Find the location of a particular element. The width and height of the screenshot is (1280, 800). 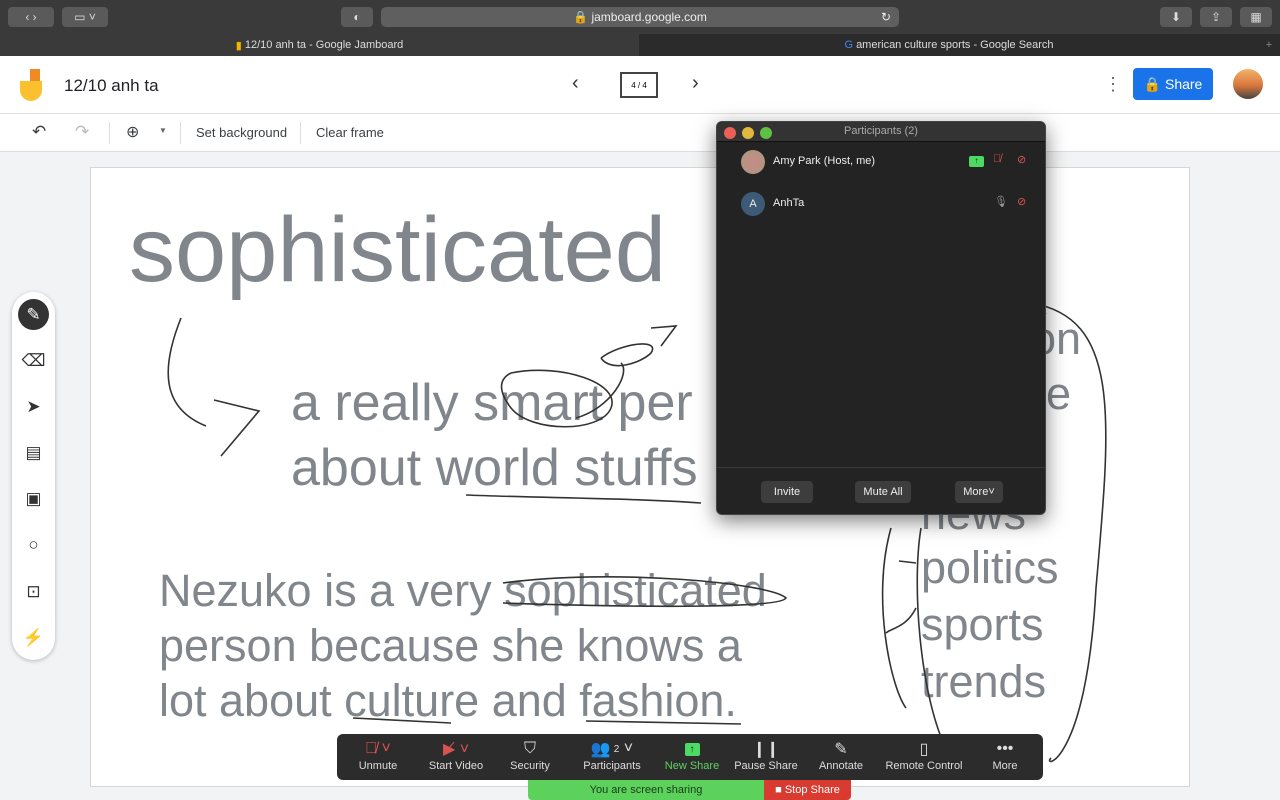

side-toolbar: ✎ ⌫ ➤ ▤ ▣ ○ ⊡ ⚡ is located at coordinates (33, 476).